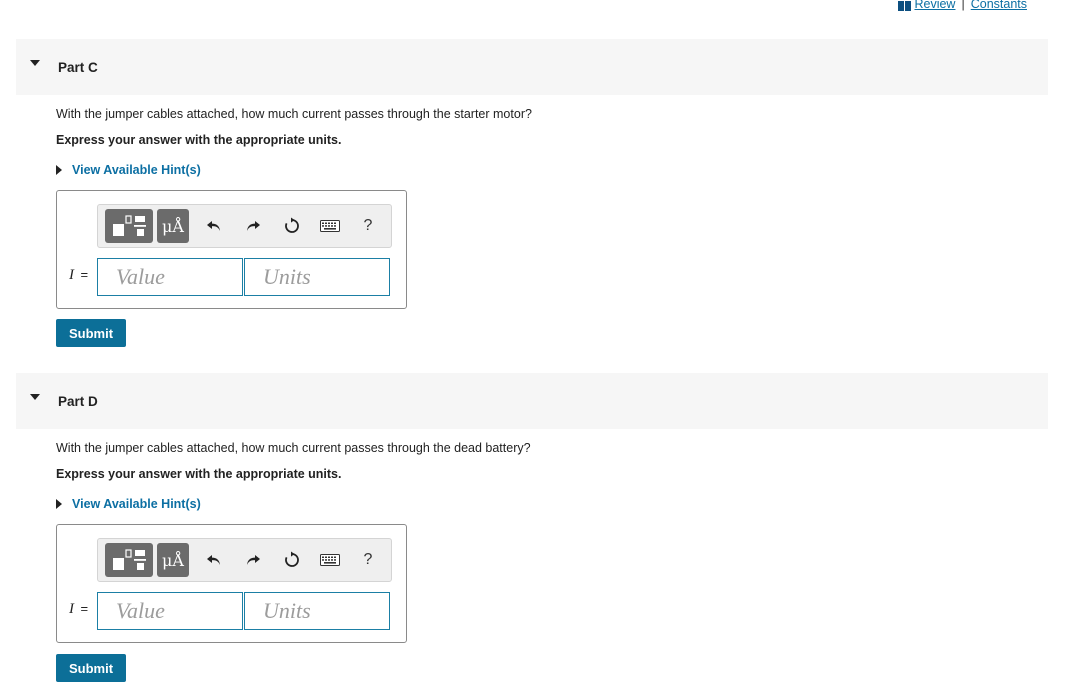 Image resolution: width=1088 pixels, height=689 pixels. Describe the element at coordinates (78, 401) in the screenshot. I see `part-title: Part D` at that location.